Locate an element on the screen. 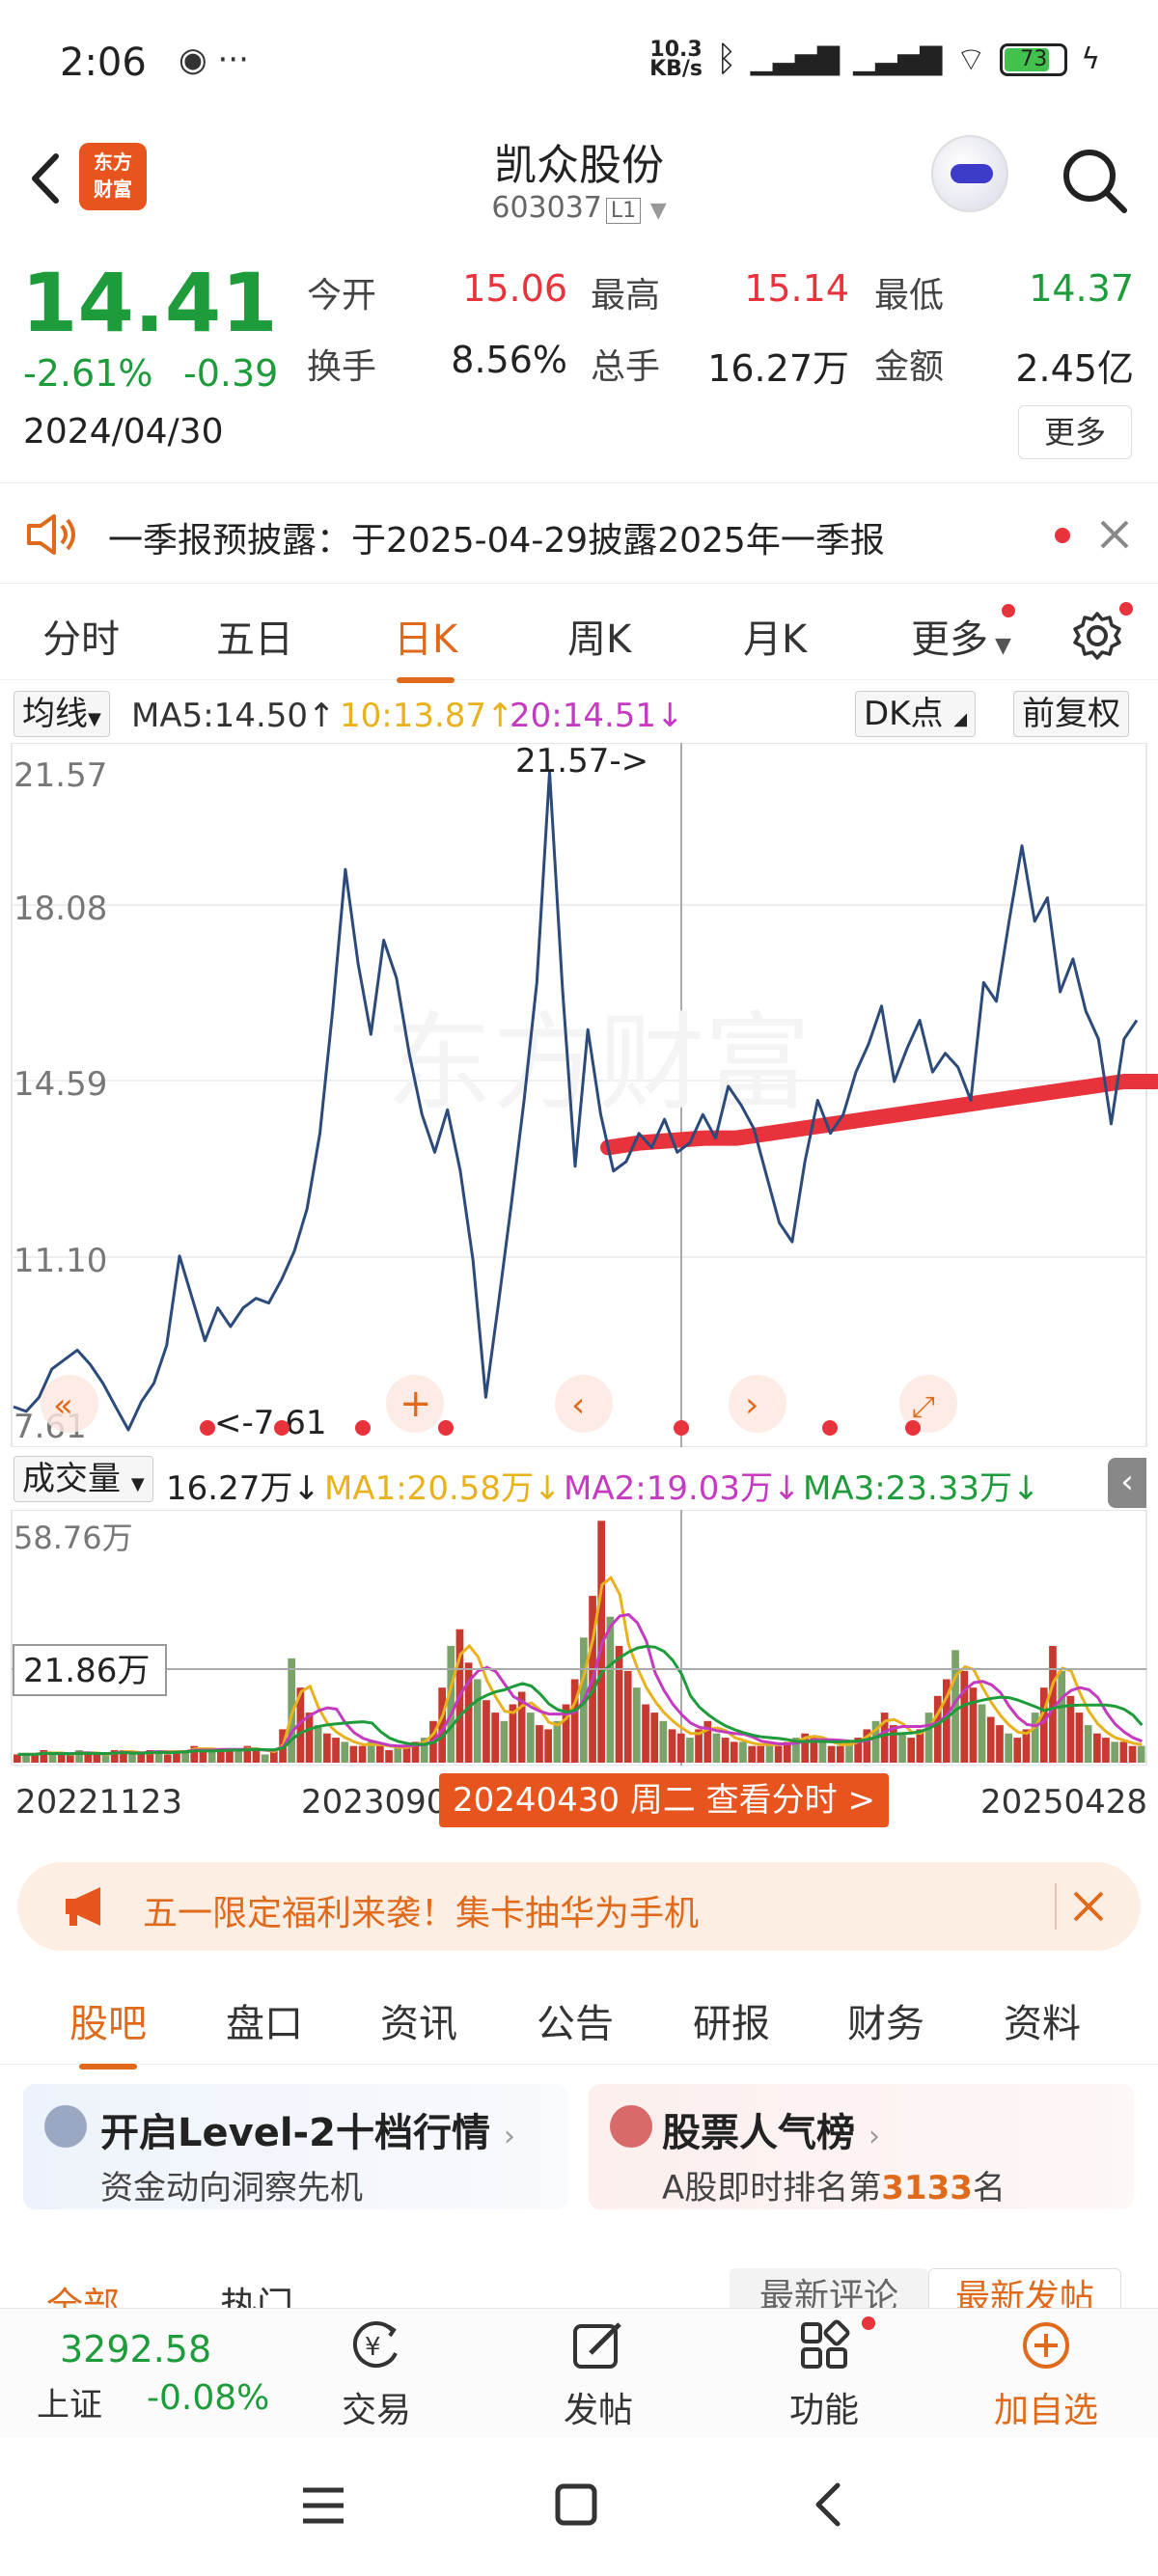  promo-text: 五一限定福利来袭！集卡抽华为手机 is located at coordinates (421, 1914).